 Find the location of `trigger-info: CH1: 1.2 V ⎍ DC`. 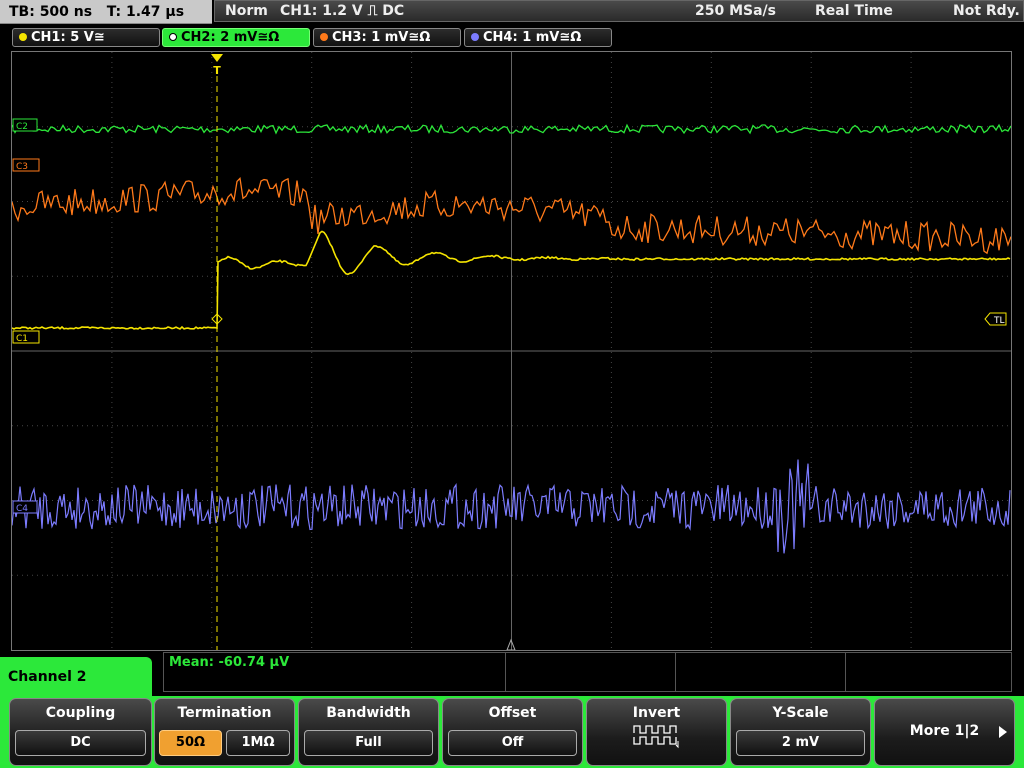

trigger-info: CH1: 1.2 V ⎍ DC is located at coordinates (342, 11).